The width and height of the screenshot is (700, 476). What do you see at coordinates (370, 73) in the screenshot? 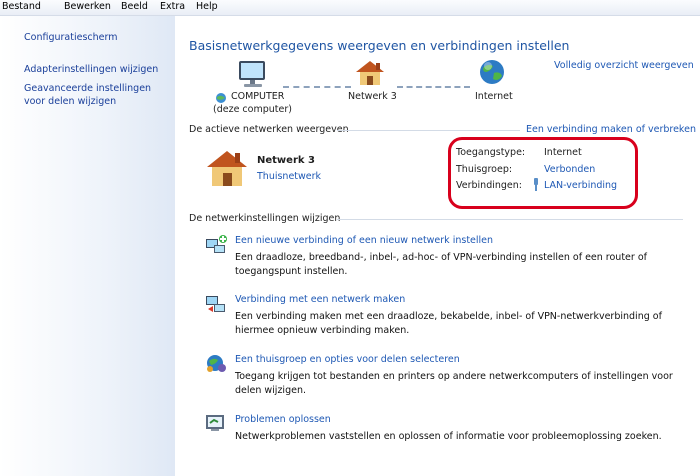
I see `home-network-icon` at bounding box center [370, 73].